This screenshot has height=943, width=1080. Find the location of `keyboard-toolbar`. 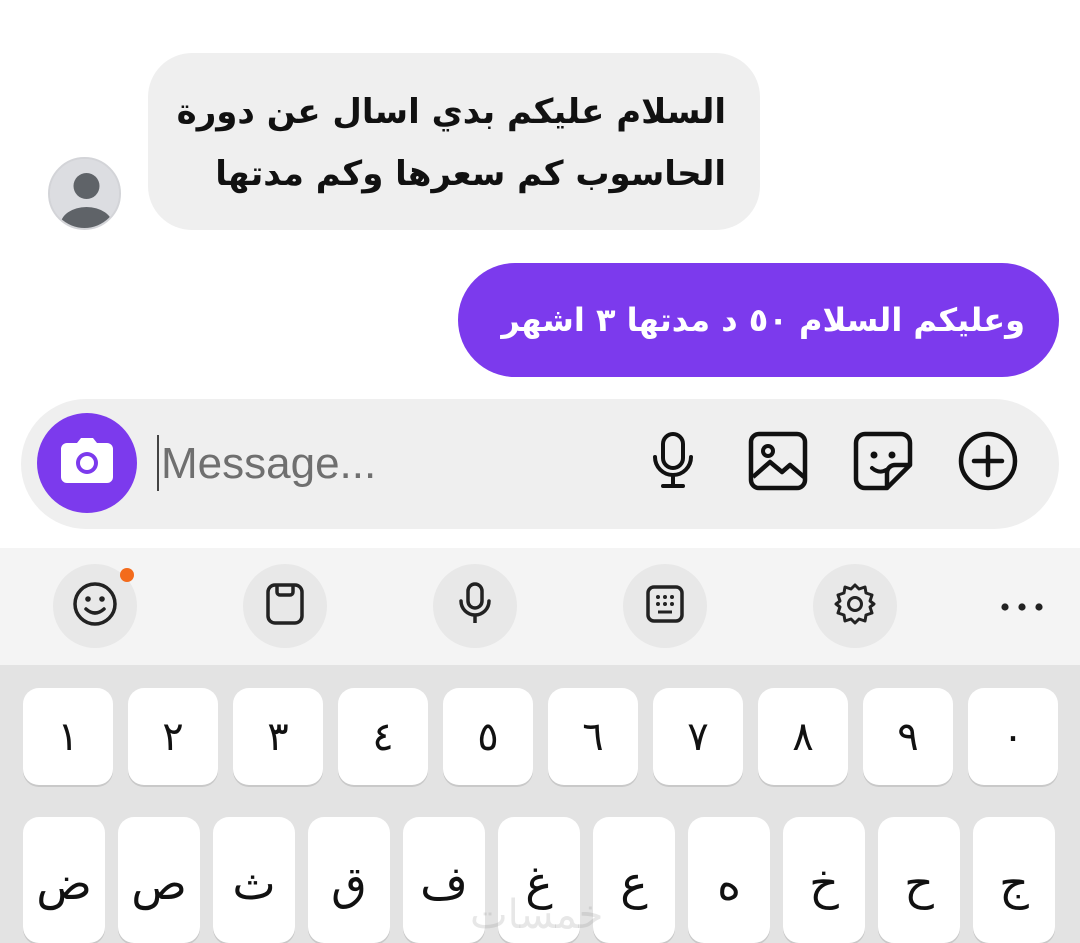

keyboard-toolbar is located at coordinates (540, 606).